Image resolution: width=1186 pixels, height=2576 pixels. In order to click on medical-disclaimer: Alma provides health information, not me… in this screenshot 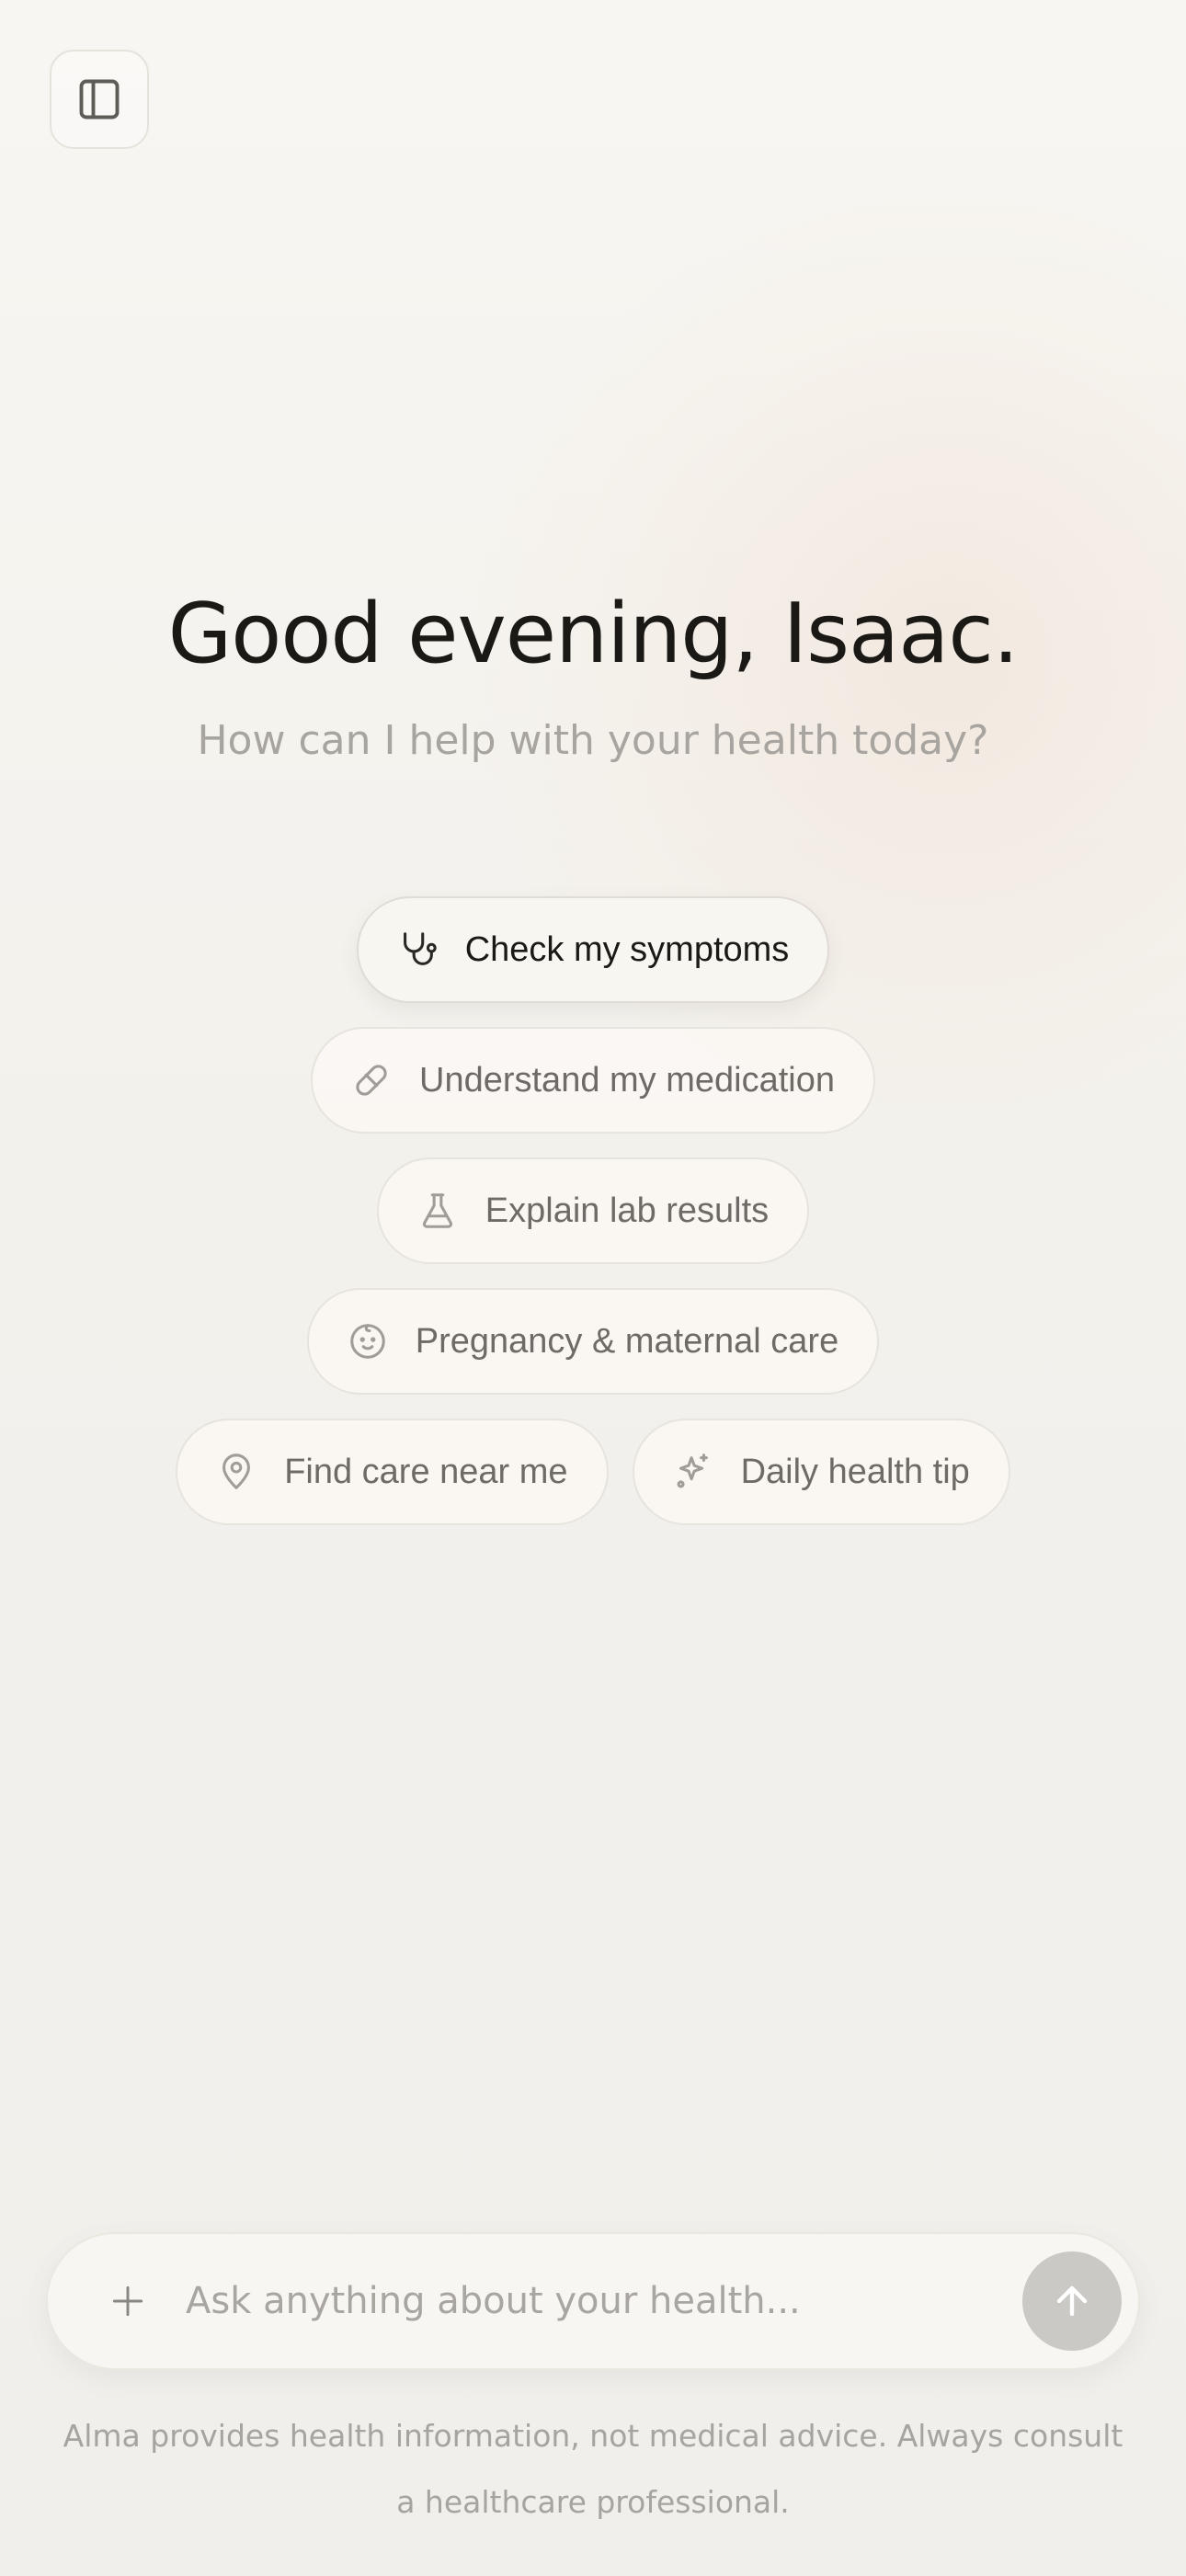, I will do `click(593, 2469)`.